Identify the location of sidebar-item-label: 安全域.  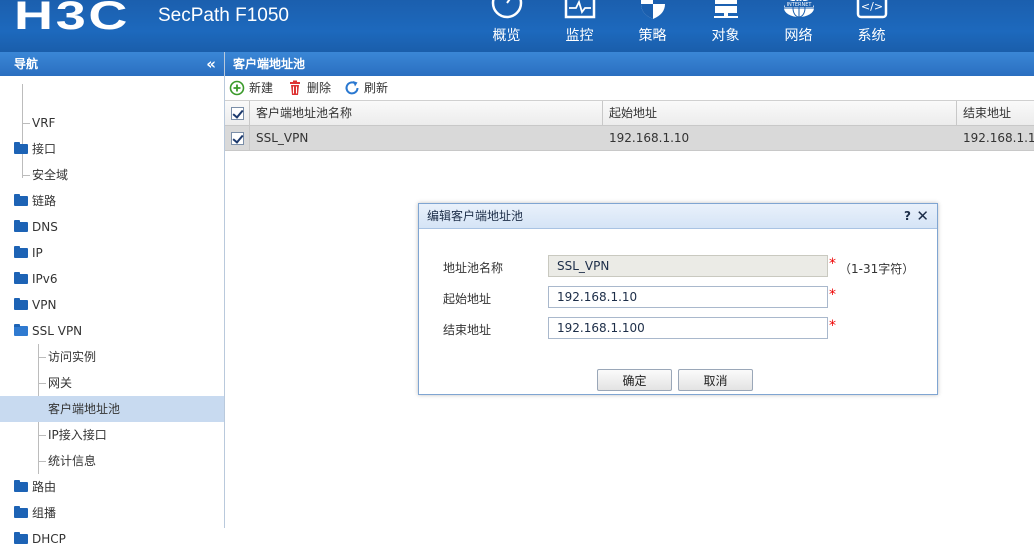
(50, 175).